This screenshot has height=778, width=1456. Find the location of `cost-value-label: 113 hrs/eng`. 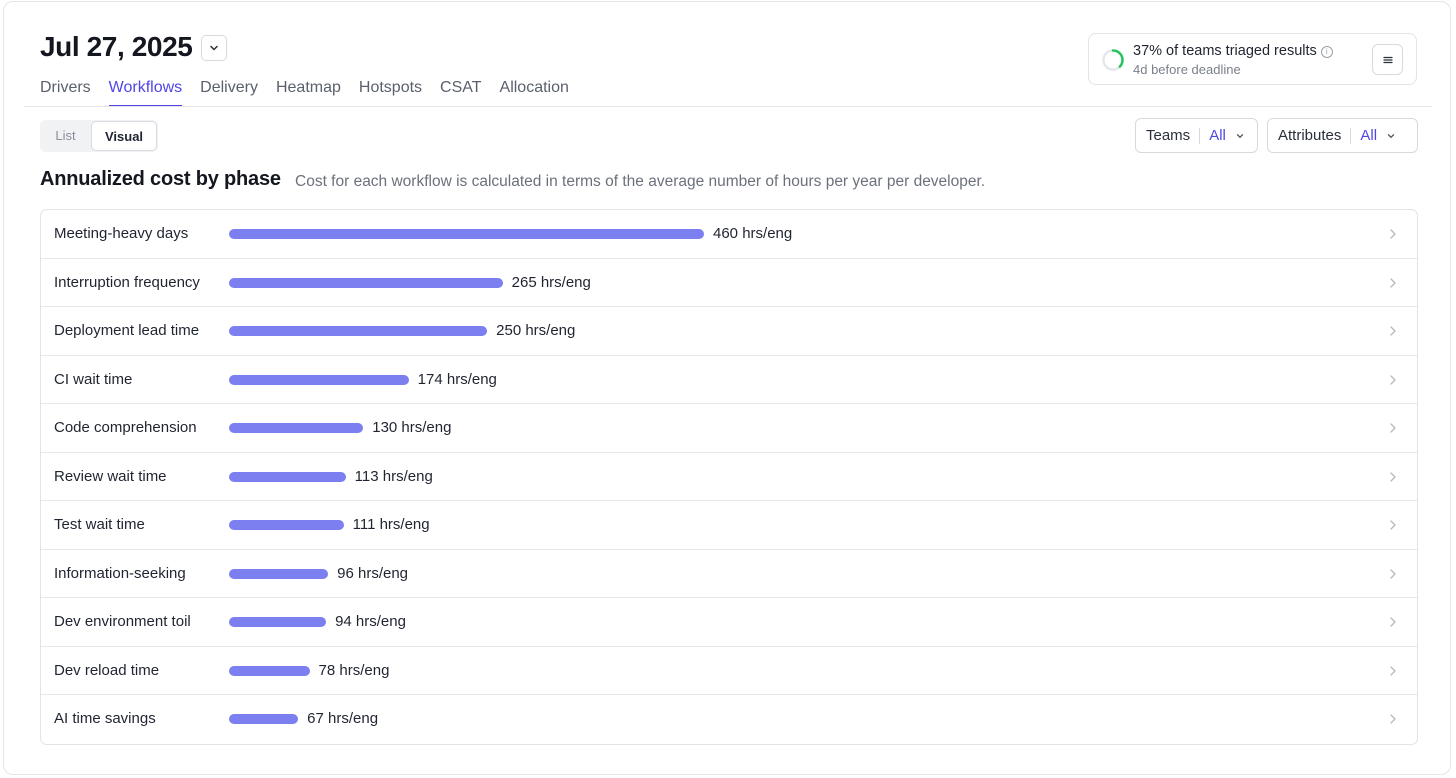

cost-value-label: 113 hrs/eng is located at coordinates (393, 476).